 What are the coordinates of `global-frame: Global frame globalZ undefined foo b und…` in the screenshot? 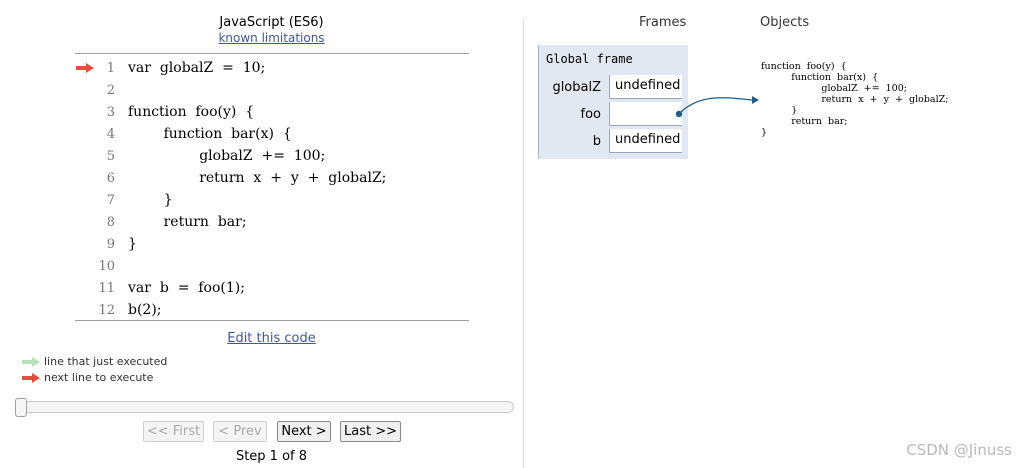 It's located at (613, 102).